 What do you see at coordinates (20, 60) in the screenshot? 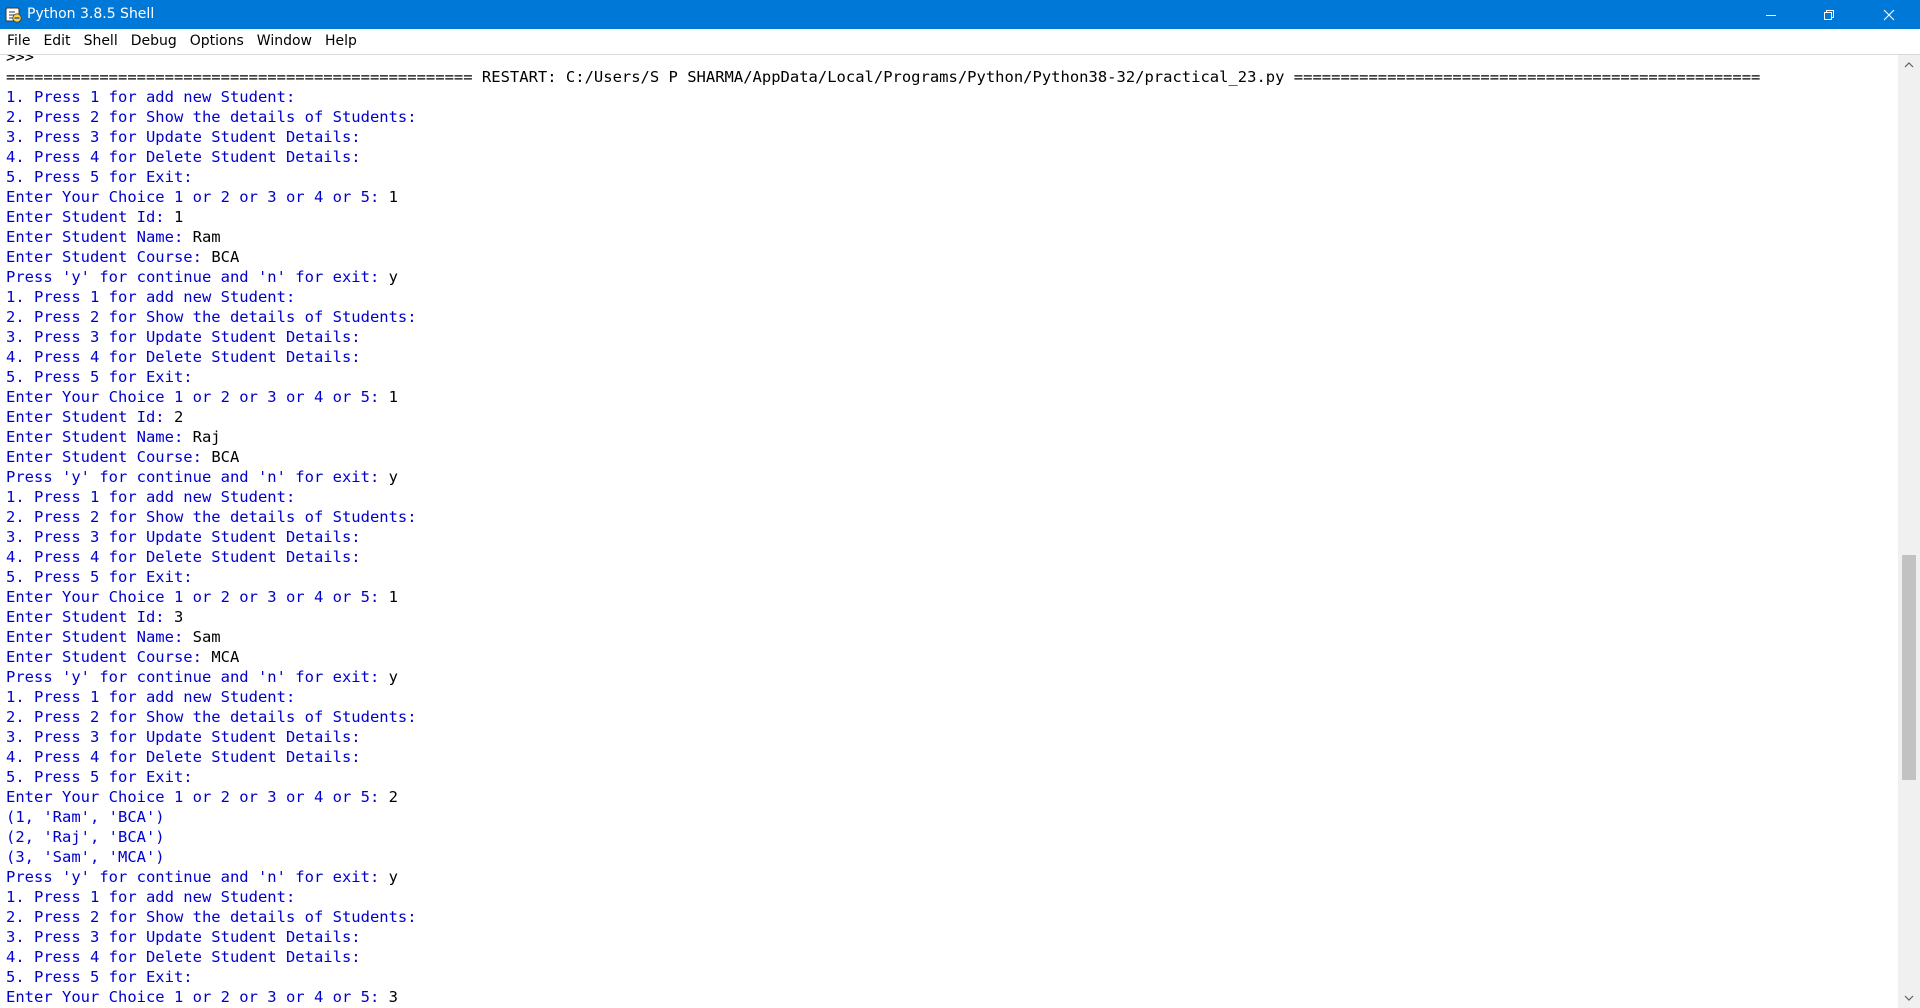
I see `shell-system-text: >>>` at bounding box center [20, 60].